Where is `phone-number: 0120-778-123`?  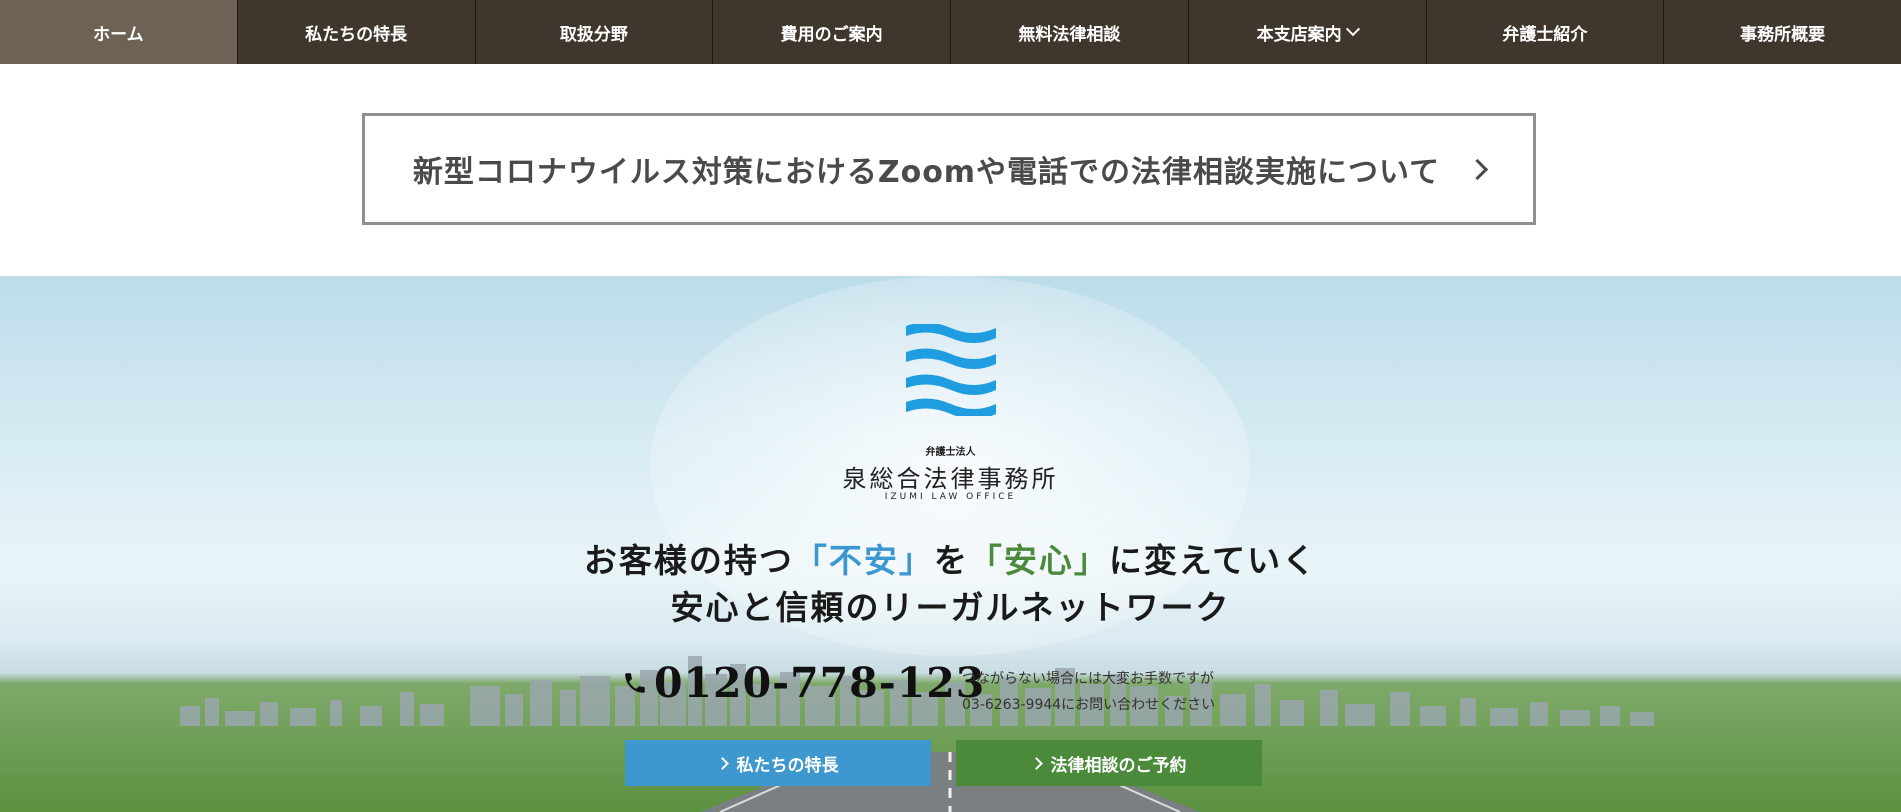 phone-number: 0120-778-123 is located at coordinates (820, 683).